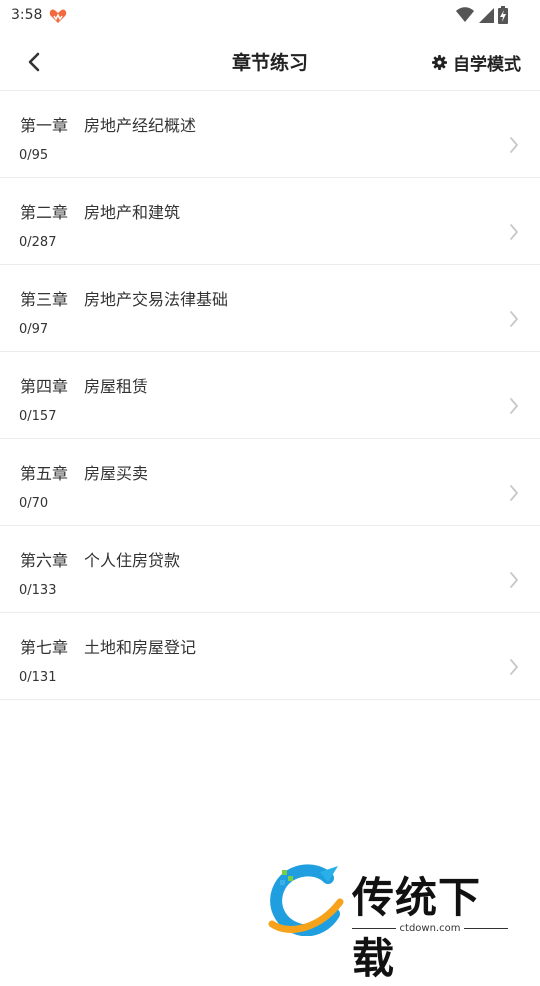  I want to click on chapter-title: 第七章 土地和房屋登记, so click(108, 647).